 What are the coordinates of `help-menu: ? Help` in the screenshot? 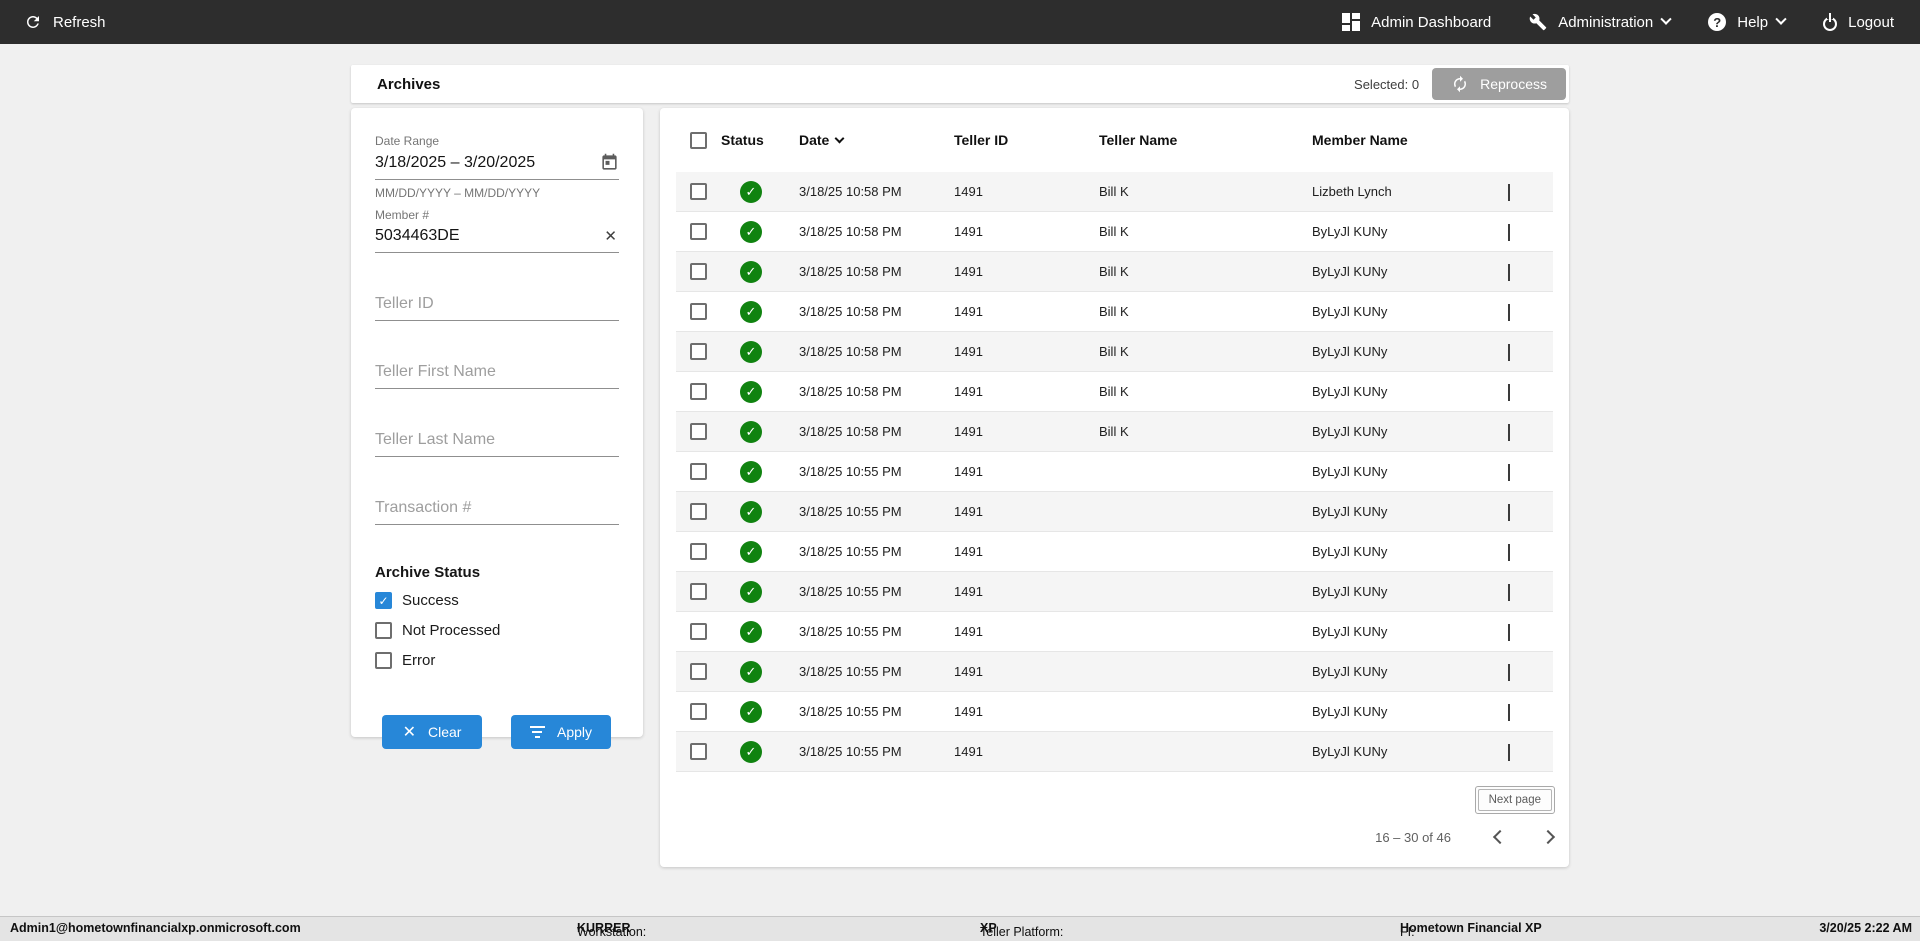 It's located at (1747, 22).